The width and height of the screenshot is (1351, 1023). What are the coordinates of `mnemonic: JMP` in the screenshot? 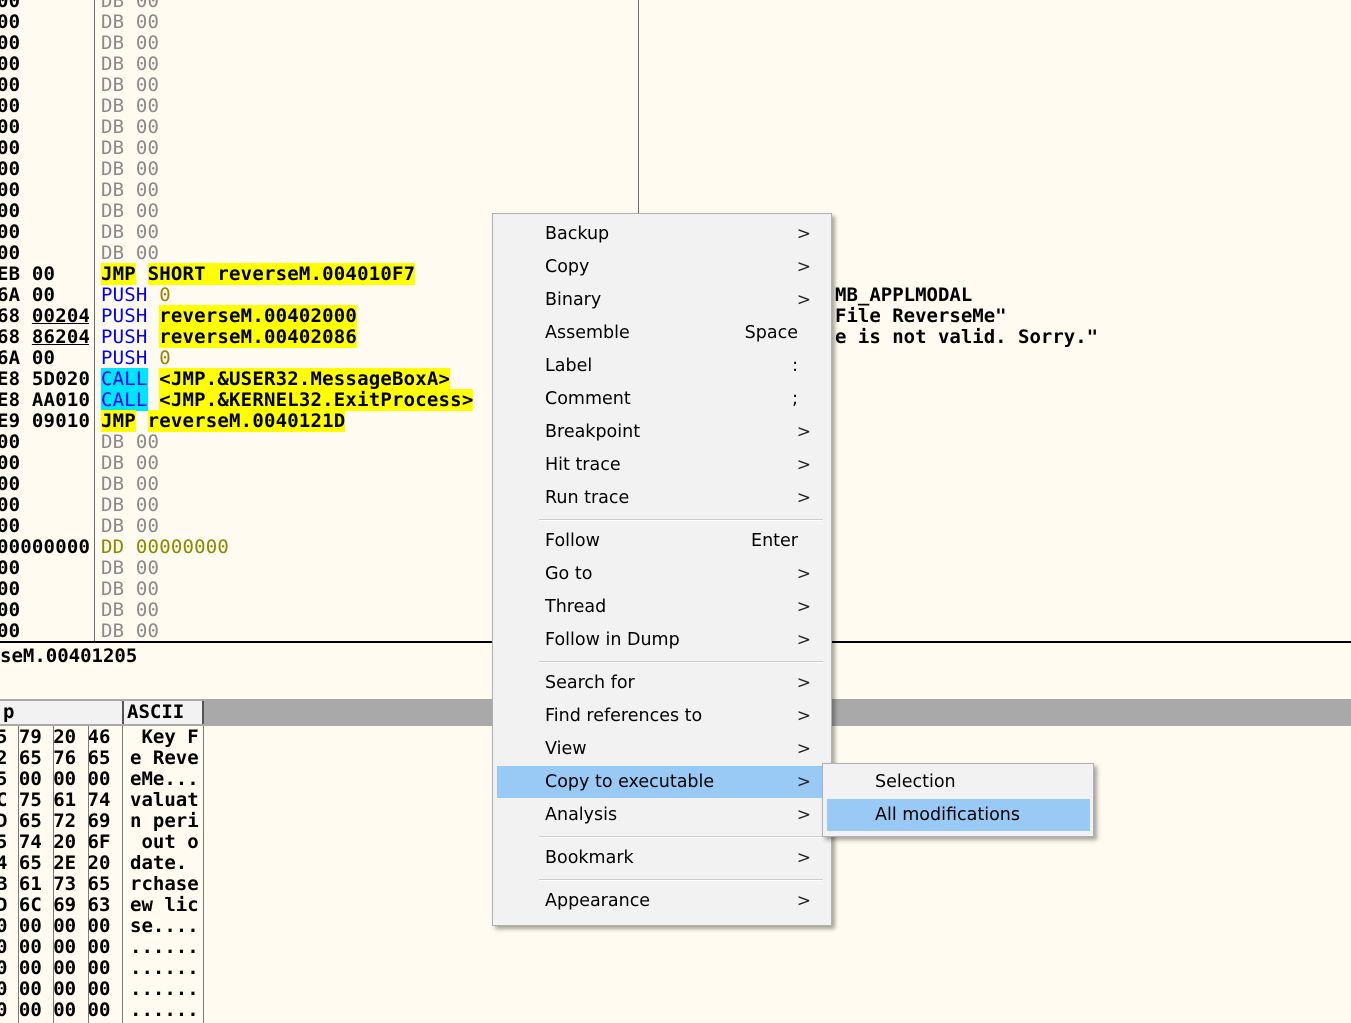 It's located at (118, 274).